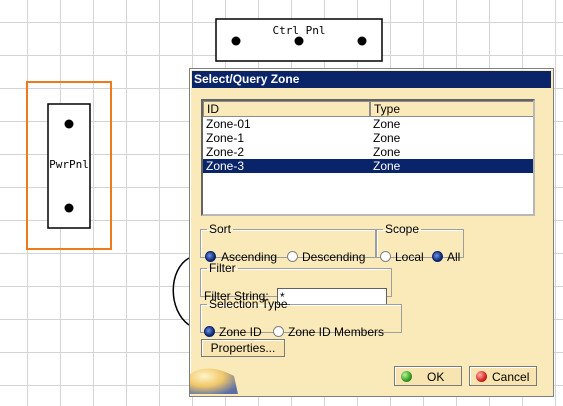  What do you see at coordinates (228, 124) in the screenshot?
I see `zone-id: Zone-01` at bounding box center [228, 124].